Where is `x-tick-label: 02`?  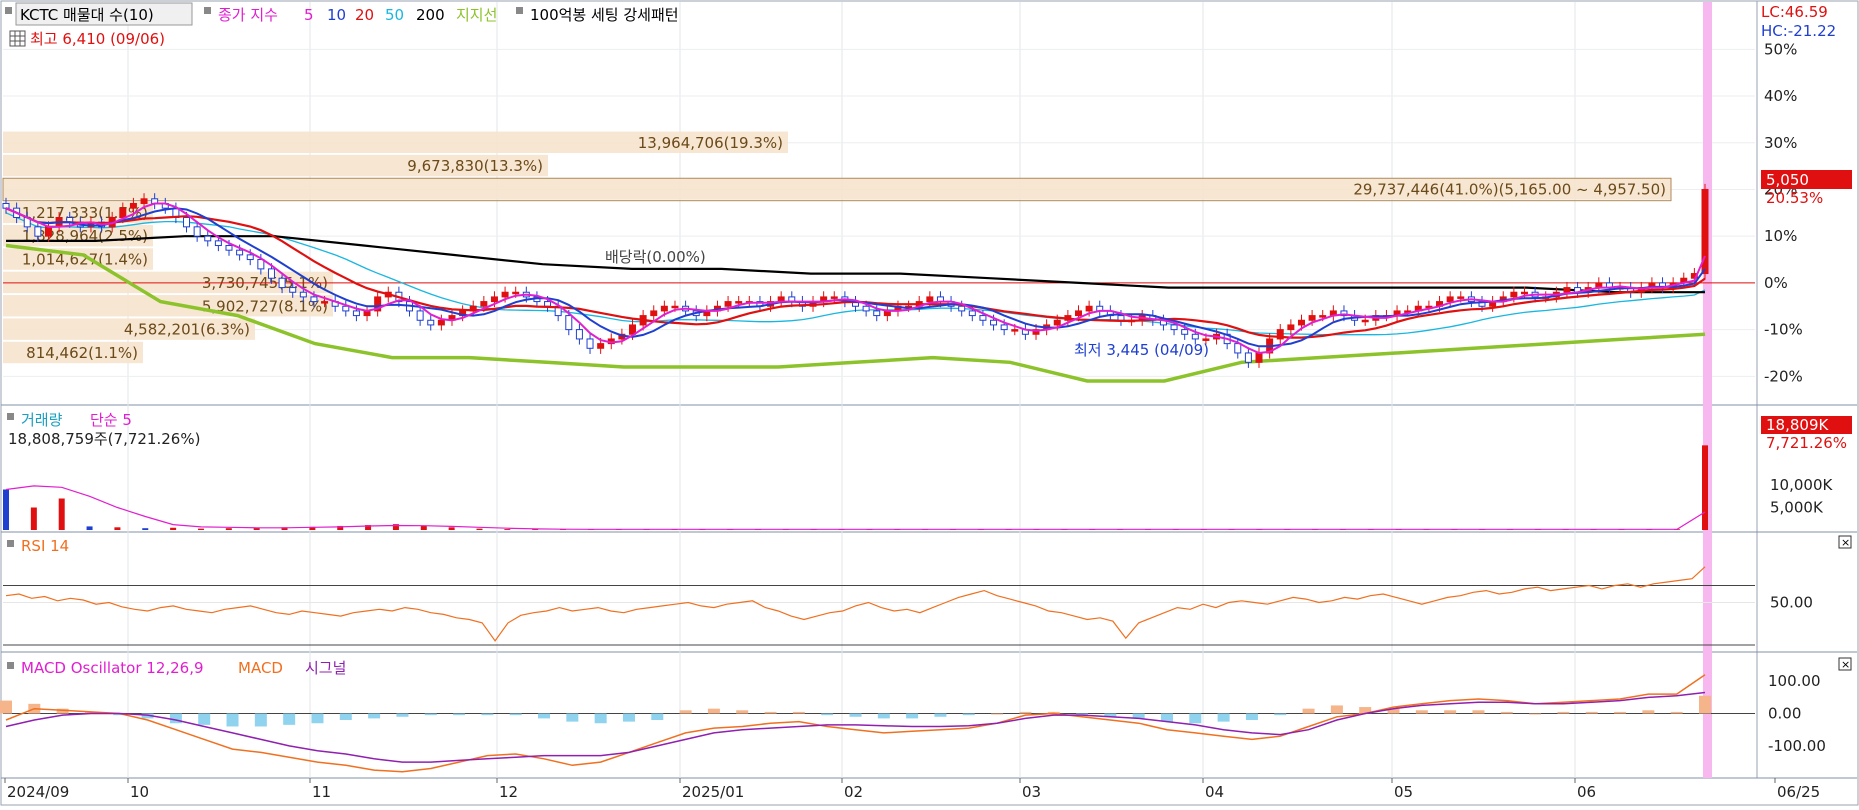 x-tick-label: 02 is located at coordinates (853, 792).